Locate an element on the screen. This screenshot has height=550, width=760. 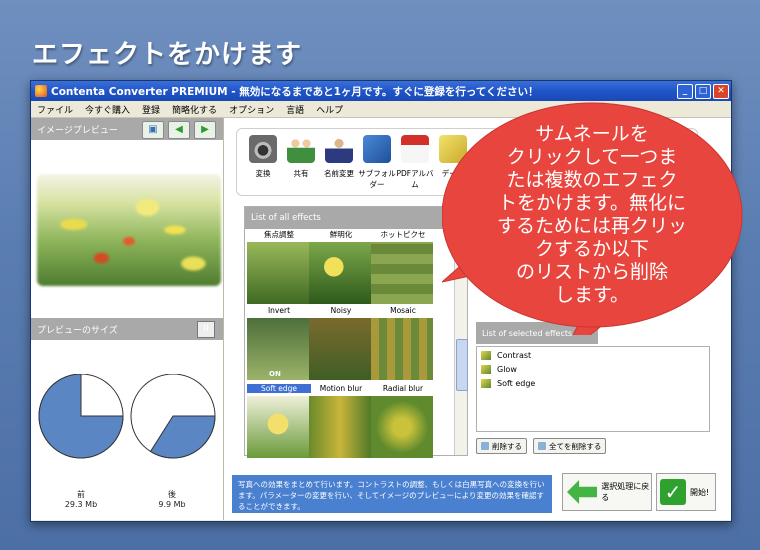
pdf-icon is located at coordinates (415, 149).